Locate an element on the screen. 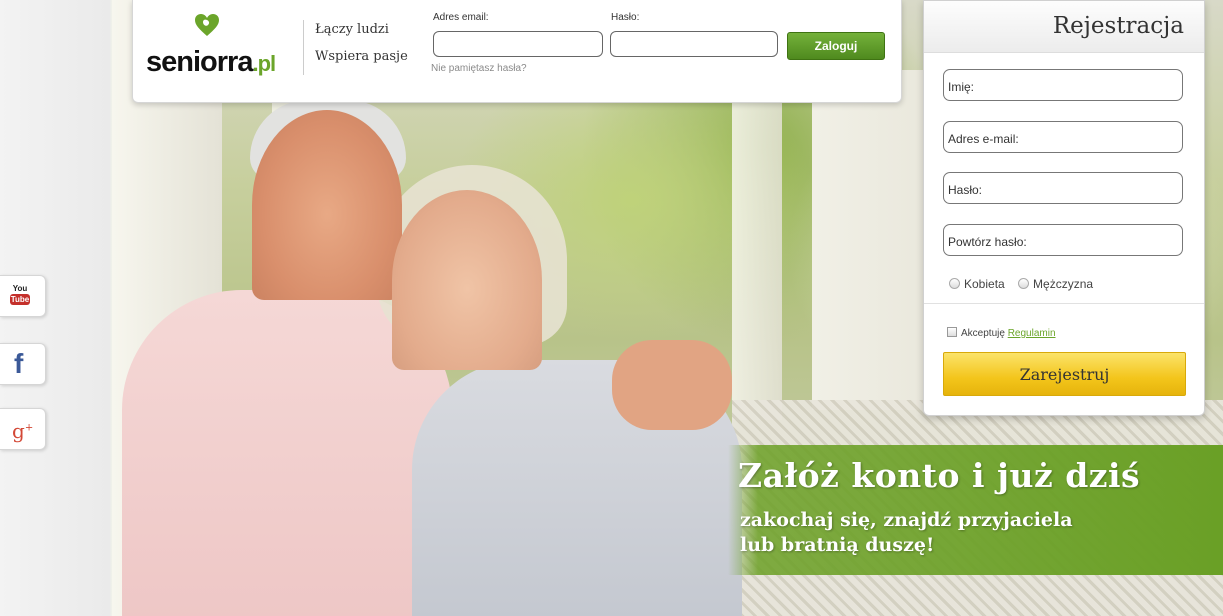 This screenshot has height=616, width=1223. repeat-password-field: Powtórz hasło: is located at coordinates (1063, 240).